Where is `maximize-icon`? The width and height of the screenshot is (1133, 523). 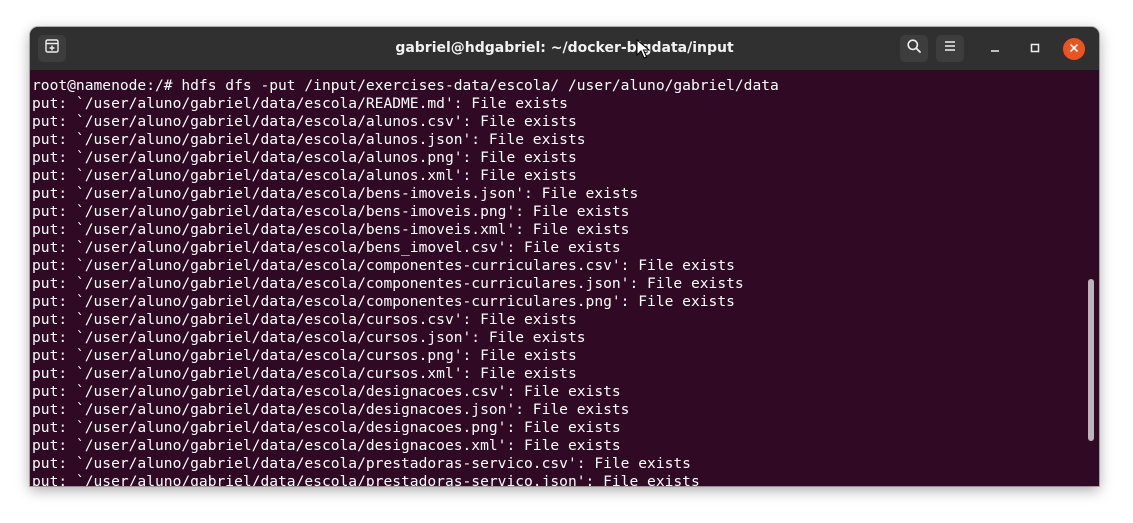
maximize-icon is located at coordinates (1035, 49).